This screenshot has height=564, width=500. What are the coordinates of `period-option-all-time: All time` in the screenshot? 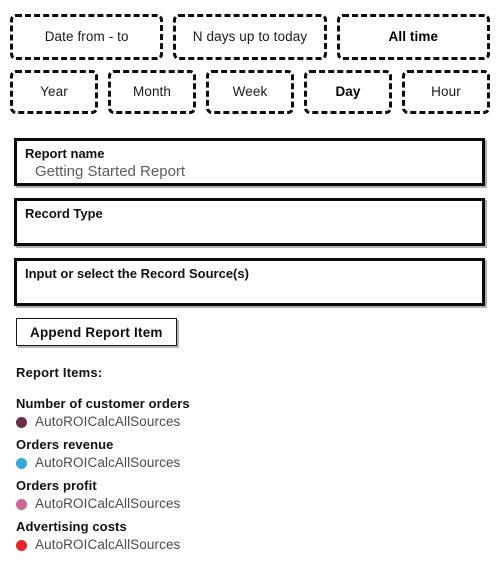 It's located at (413, 37).